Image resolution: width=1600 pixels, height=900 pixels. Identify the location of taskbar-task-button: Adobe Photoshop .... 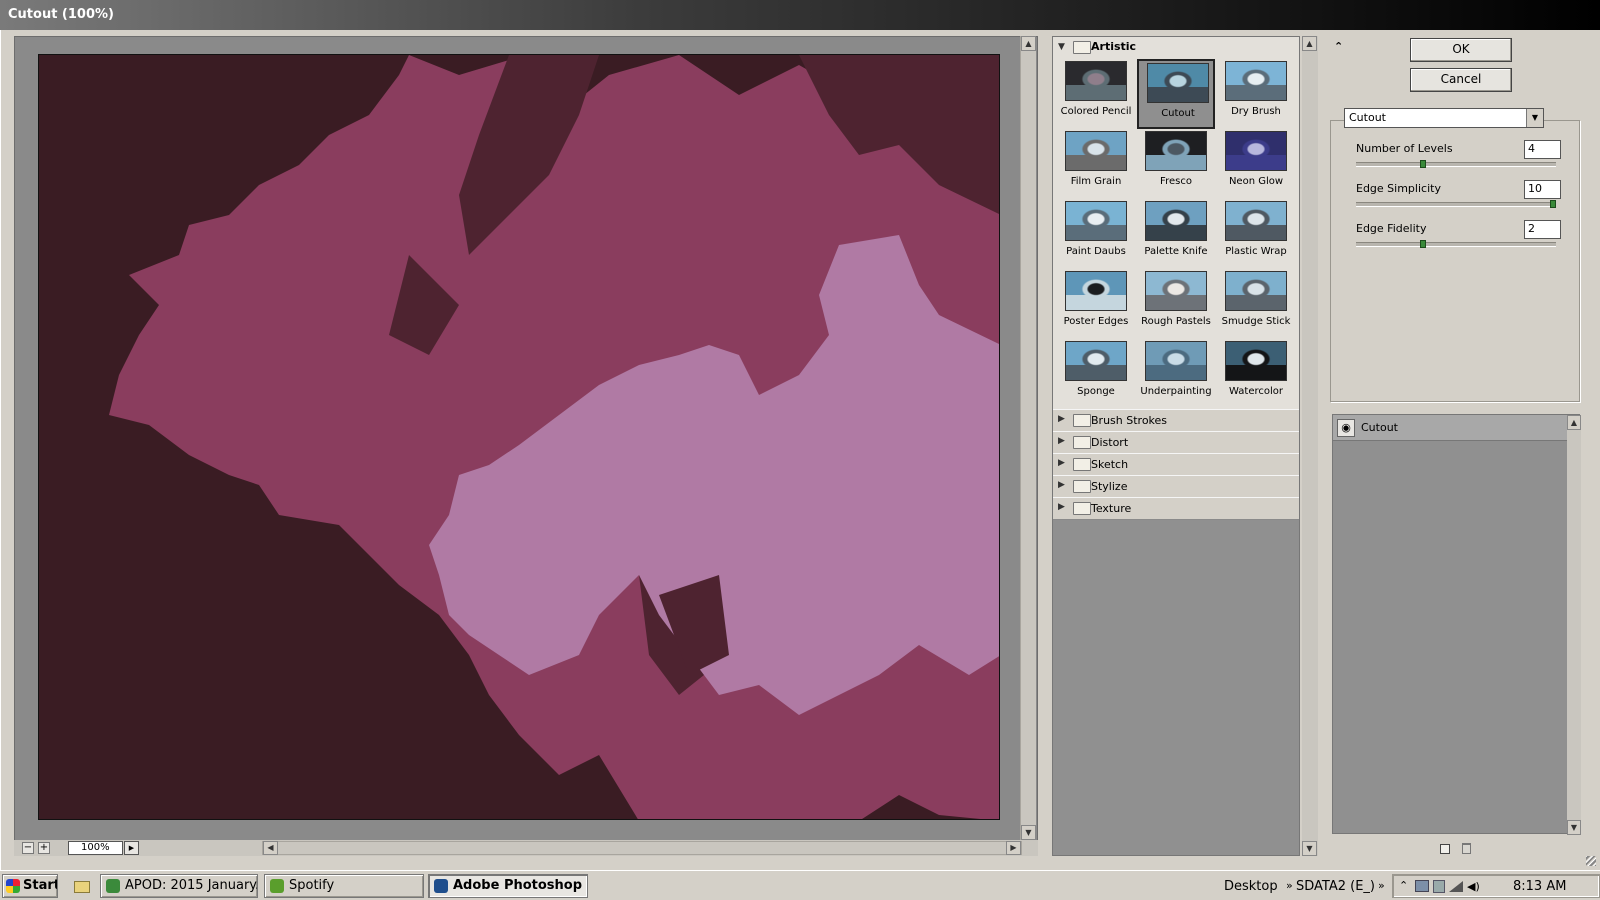
(508, 886).